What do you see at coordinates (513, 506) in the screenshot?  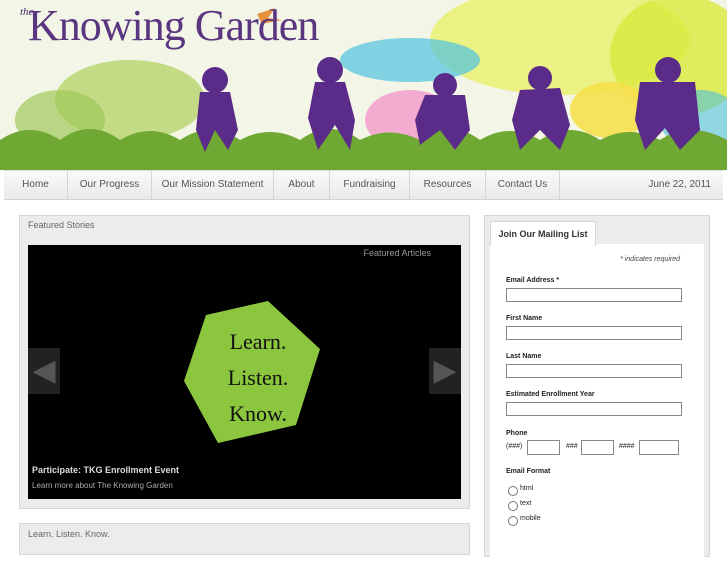 I see `format-text-radio` at bounding box center [513, 506].